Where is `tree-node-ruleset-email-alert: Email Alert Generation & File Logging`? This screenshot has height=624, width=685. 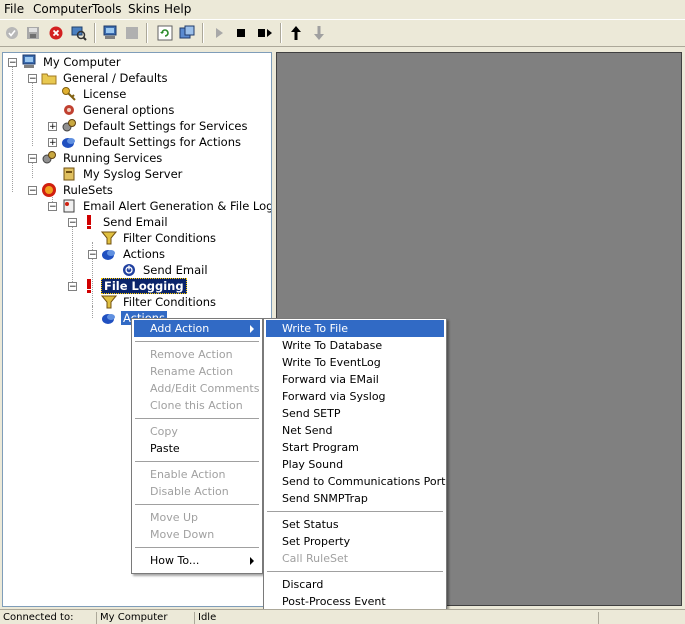
tree-node-ruleset-email-alert: Email Alert Generation & File Logging is located at coordinates (166, 206).